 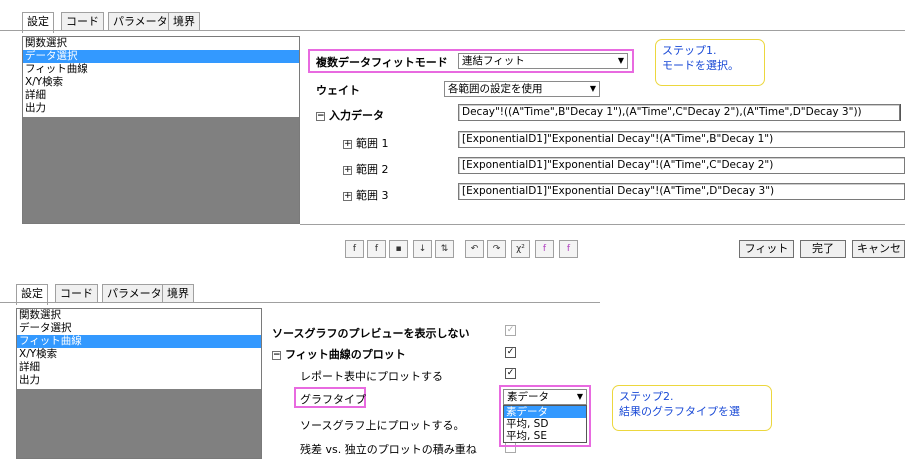 I want to click on fit-button: フィット, so click(x=766, y=249).